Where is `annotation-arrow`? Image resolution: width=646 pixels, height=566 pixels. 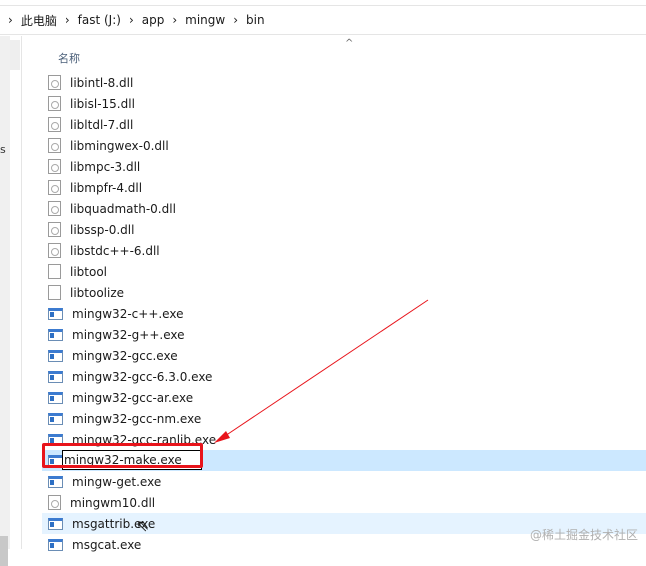 annotation-arrow is located at coordinates (321, 371).